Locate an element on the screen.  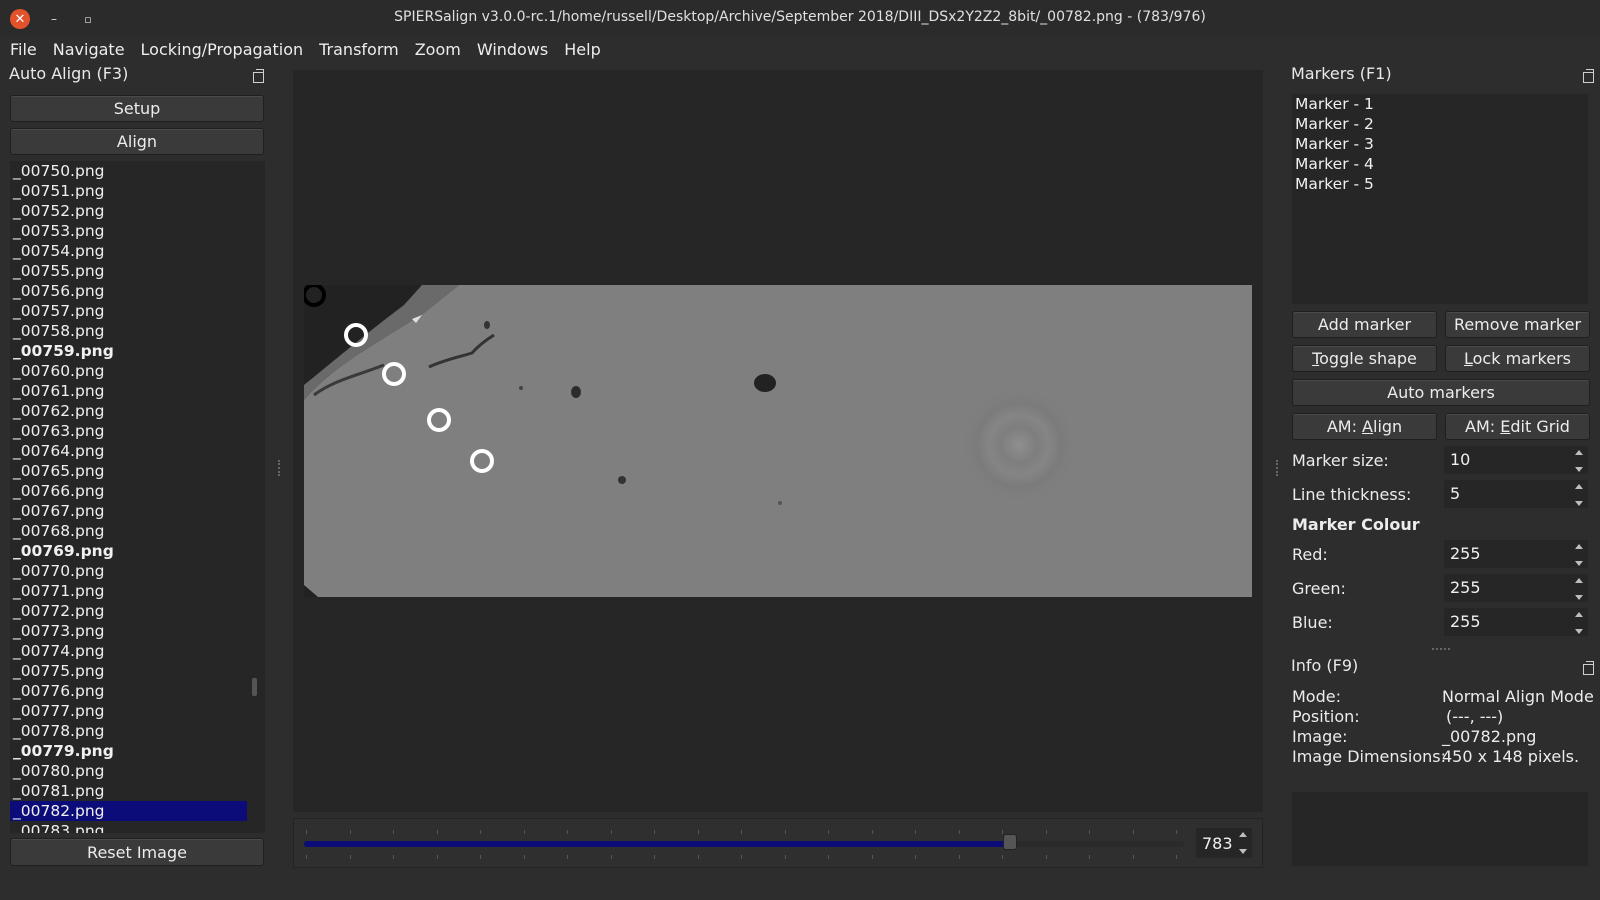
line-thickness-spinbox: 5 is located at coordinates (1516, 494).